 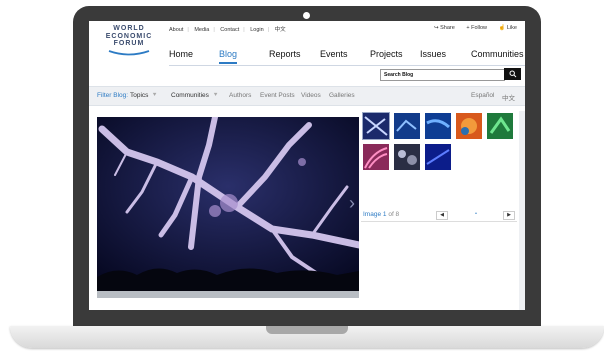 What do you see at coordinates (240, 95) in the screenshot?
I see `filter-authors: Authors` at bounding box center [240, 95].